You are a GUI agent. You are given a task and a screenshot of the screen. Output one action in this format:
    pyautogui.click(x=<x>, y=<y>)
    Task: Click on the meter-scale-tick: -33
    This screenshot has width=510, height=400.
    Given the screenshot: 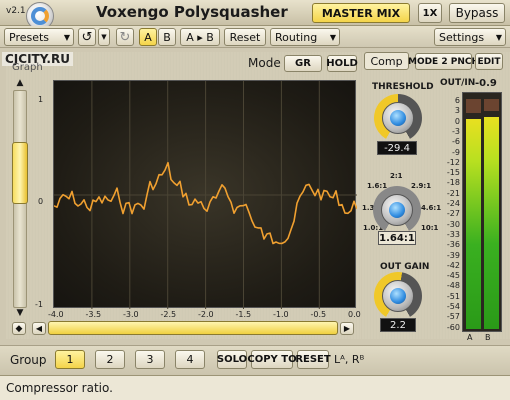 What is the action you would take?
    pyautogui.click(x=453, y=234)
    